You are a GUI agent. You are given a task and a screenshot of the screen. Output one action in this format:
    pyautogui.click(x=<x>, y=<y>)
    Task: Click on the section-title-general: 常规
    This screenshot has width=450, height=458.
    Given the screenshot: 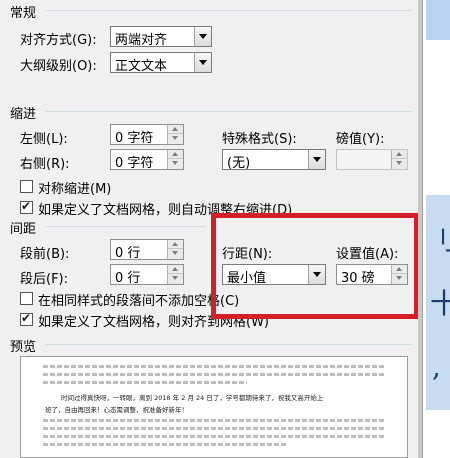 What is the action you would take?
    pyautogui.click(x=23, y=13)
    